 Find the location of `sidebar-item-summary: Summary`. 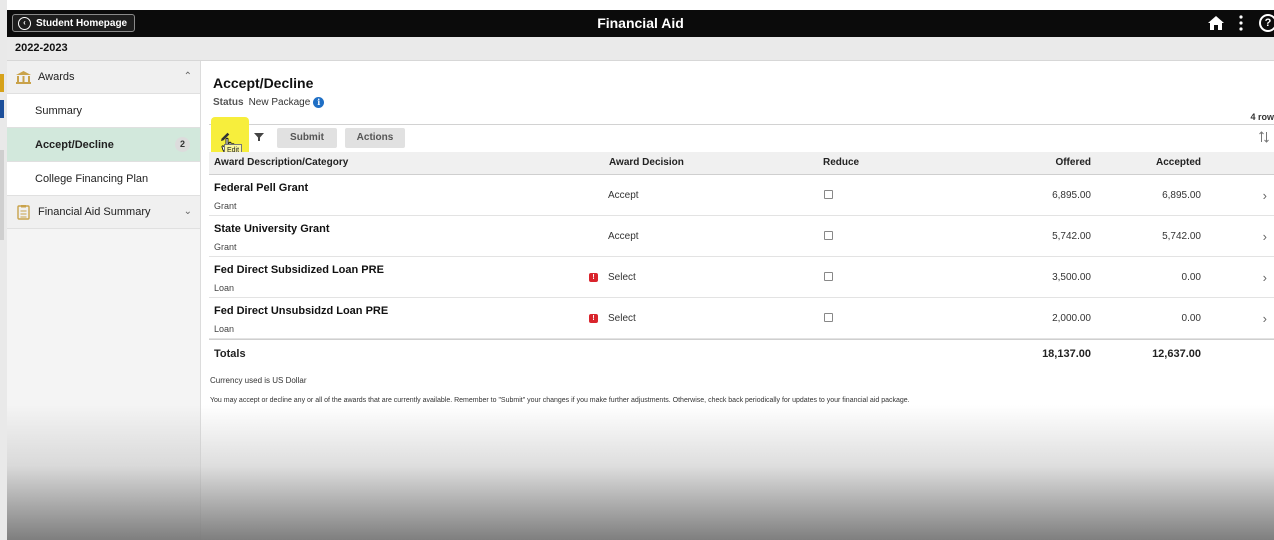

sidebar-item-summary: Summary is located at coordinates (103, 111).